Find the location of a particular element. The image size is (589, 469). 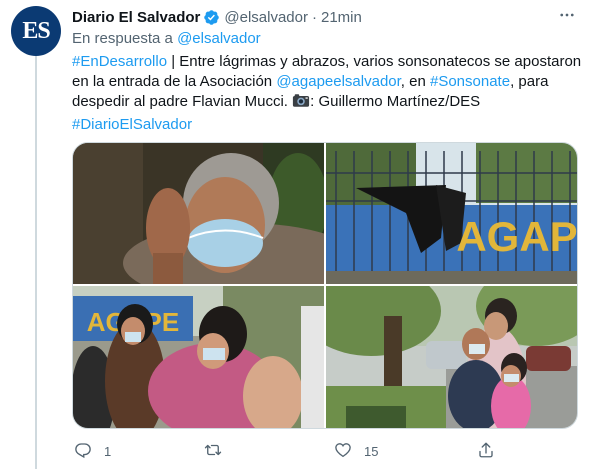

reply-prefix: En respuesta a is located at coordinates (122, 38).